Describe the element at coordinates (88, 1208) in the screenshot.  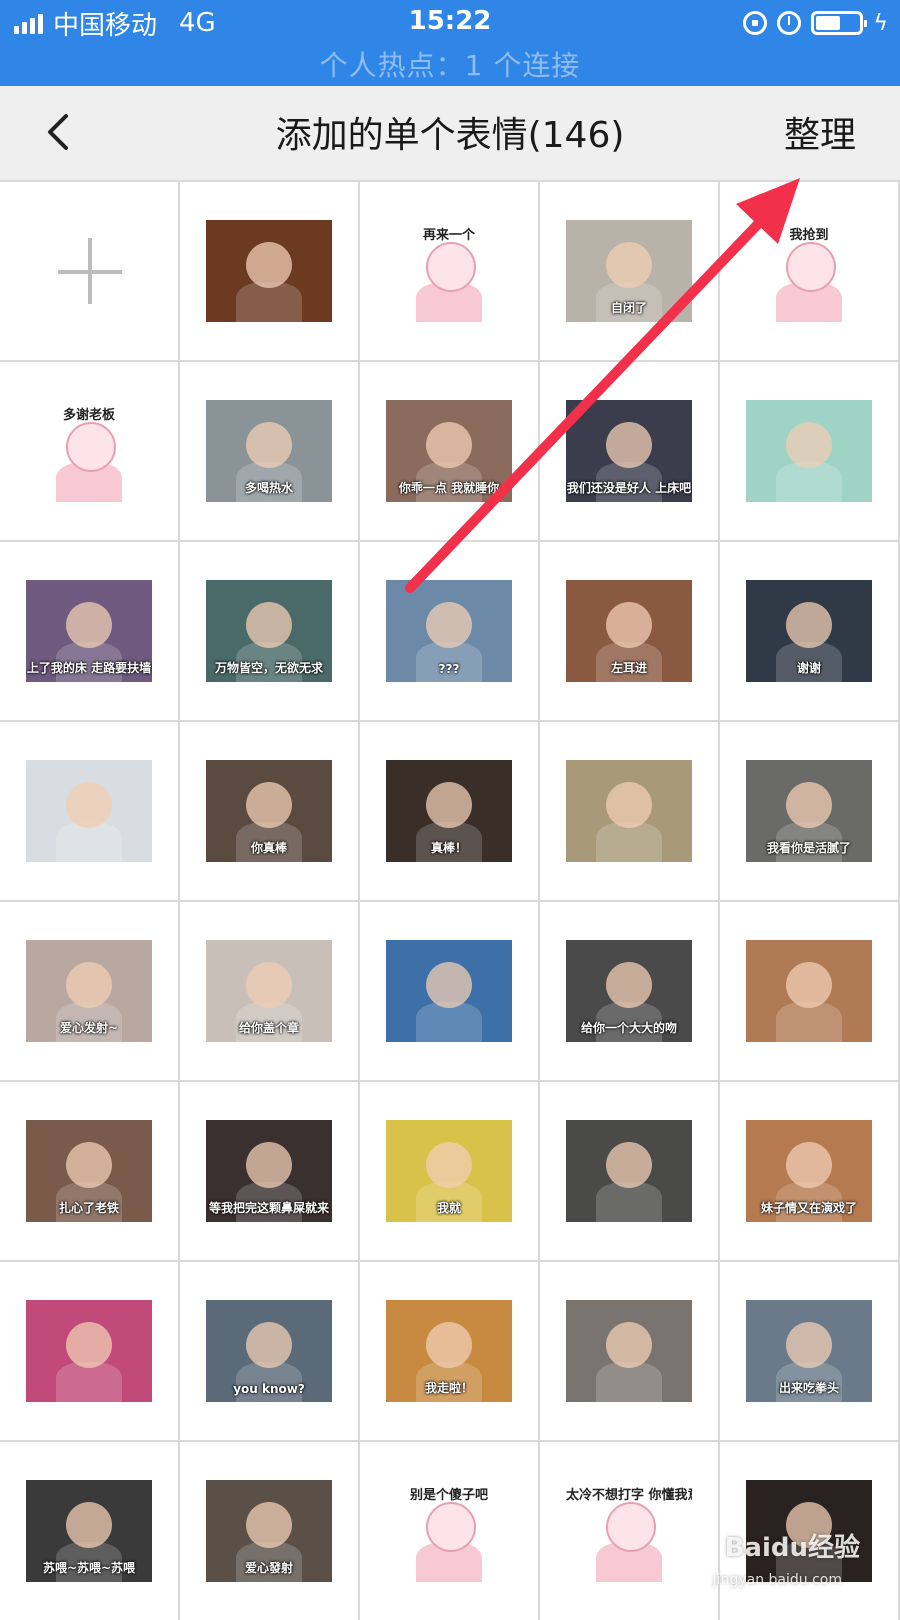
I see `sticker-caption: 扎心了老铁` at that location.